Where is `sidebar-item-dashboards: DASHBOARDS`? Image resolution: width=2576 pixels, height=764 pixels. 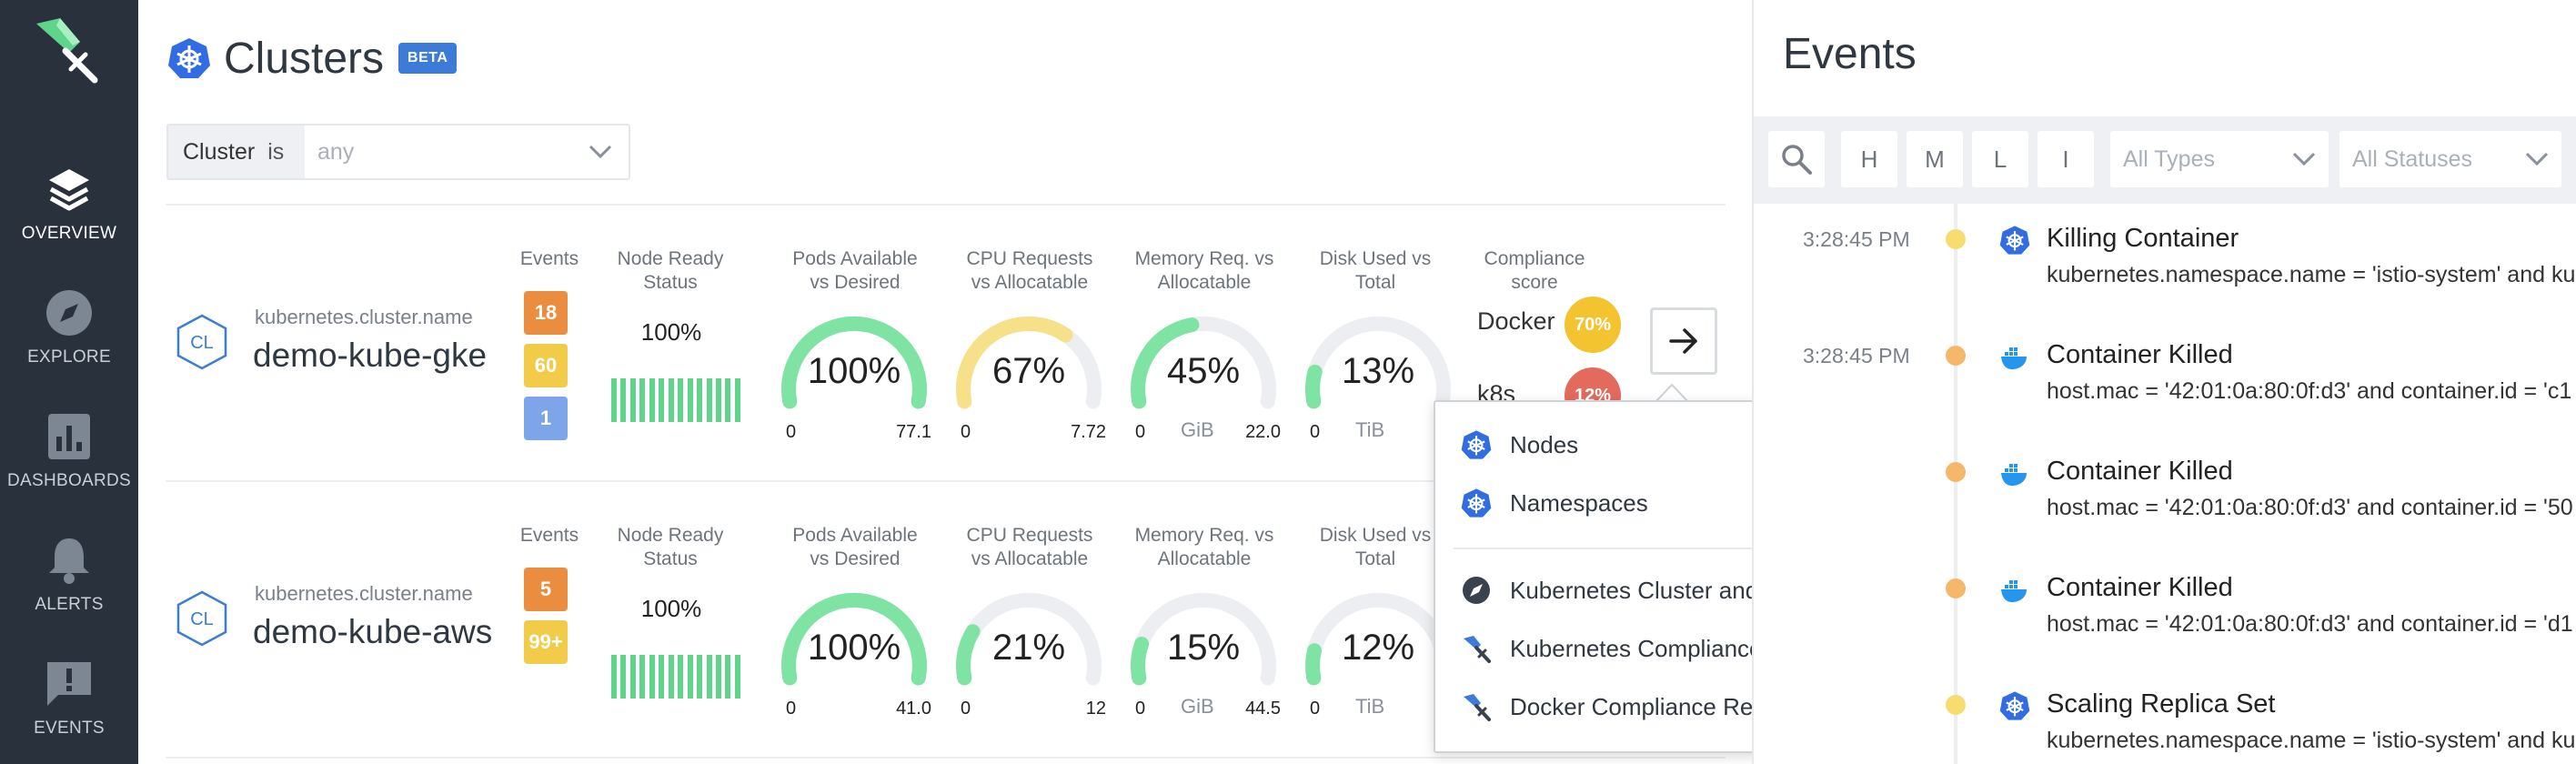 sidebar-item-dashboards: DASHBOARDS is located at coordinates (69, 451).